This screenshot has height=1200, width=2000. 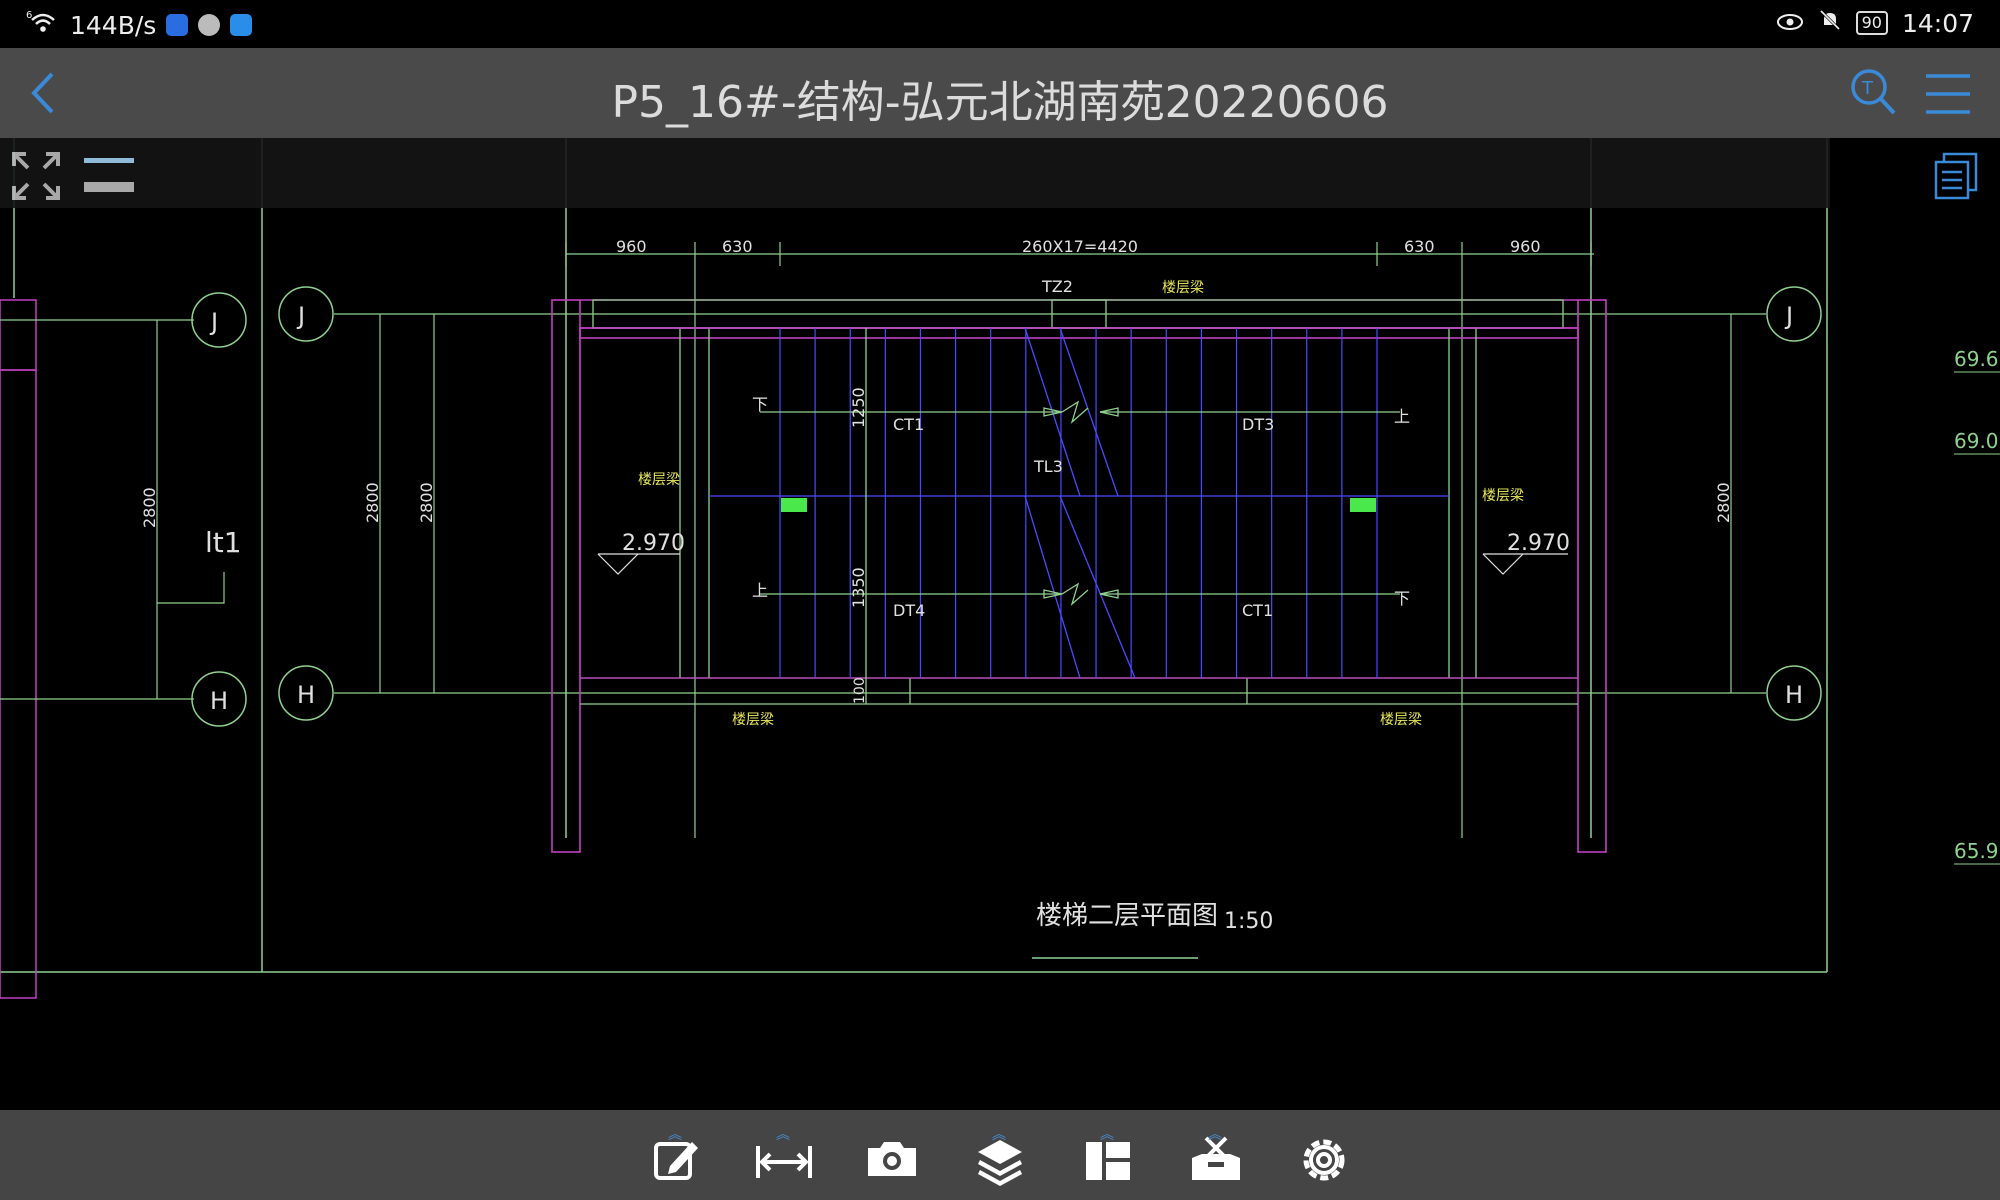 I want to click on view-toolbar, so click(x=915, y=173).